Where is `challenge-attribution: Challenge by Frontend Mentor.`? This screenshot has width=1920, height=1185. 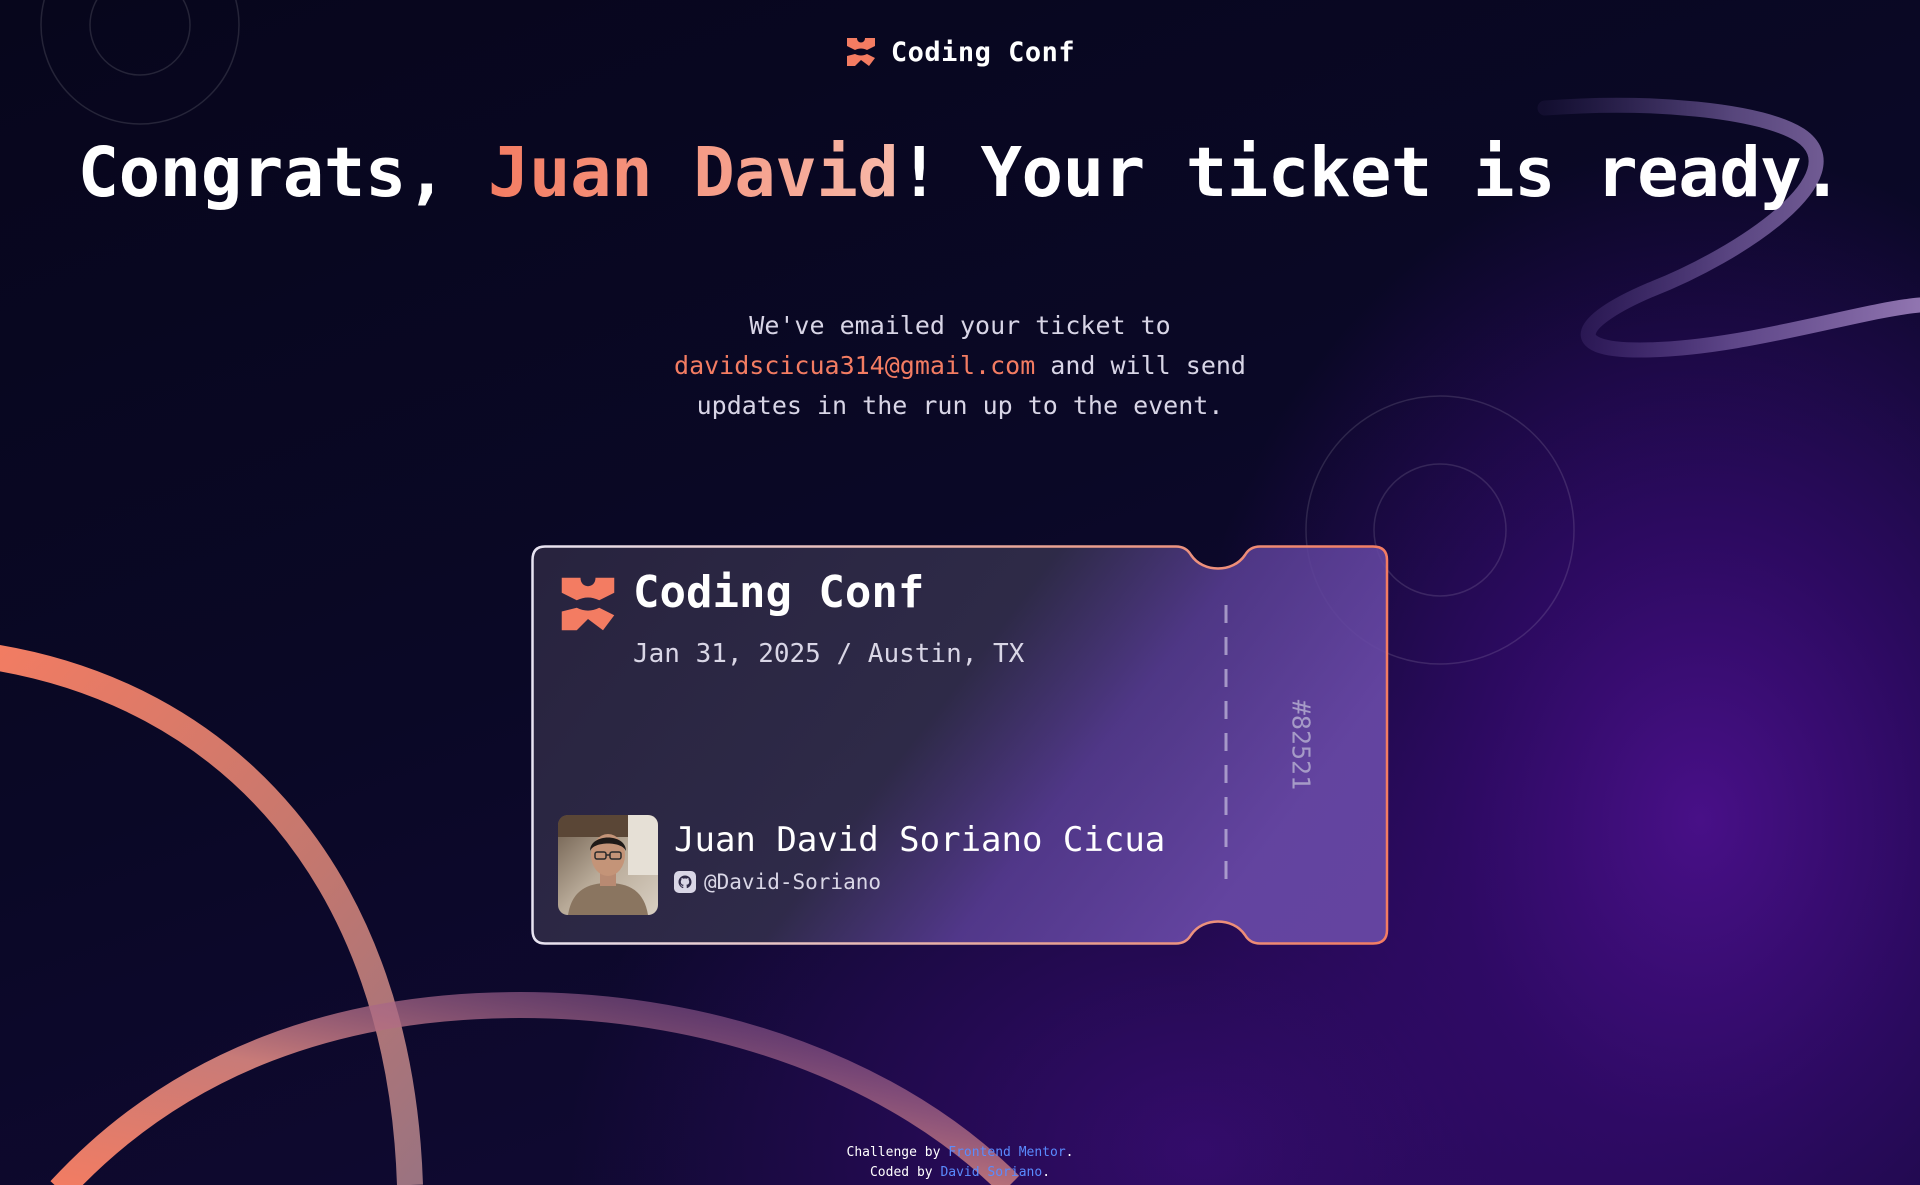 challenge-attribution: Challenge by Frontend Mentor. is located at coordinates (960, 1153).